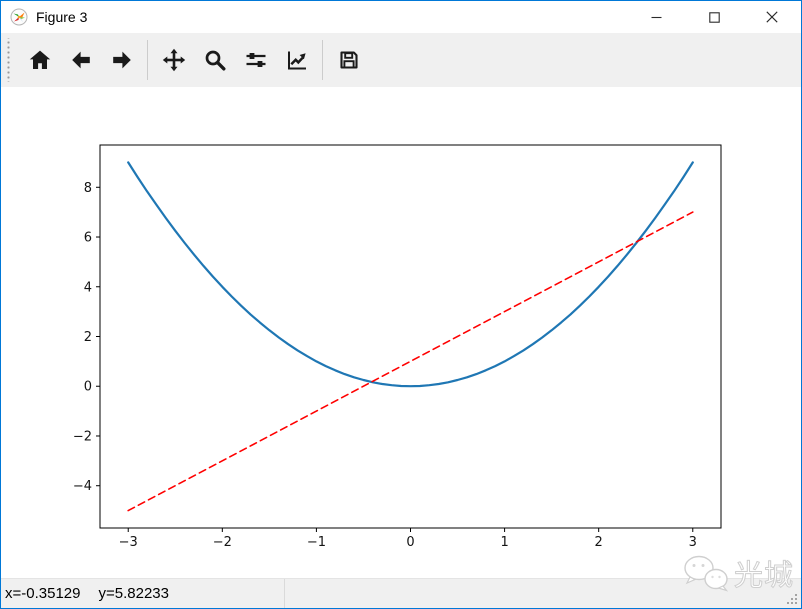 This screenshot has height=609, width=802. What do you see at coordinates (62, 17) in the screenshot?
I see `window-title: Figure 3` at bounding box center [62, 17].